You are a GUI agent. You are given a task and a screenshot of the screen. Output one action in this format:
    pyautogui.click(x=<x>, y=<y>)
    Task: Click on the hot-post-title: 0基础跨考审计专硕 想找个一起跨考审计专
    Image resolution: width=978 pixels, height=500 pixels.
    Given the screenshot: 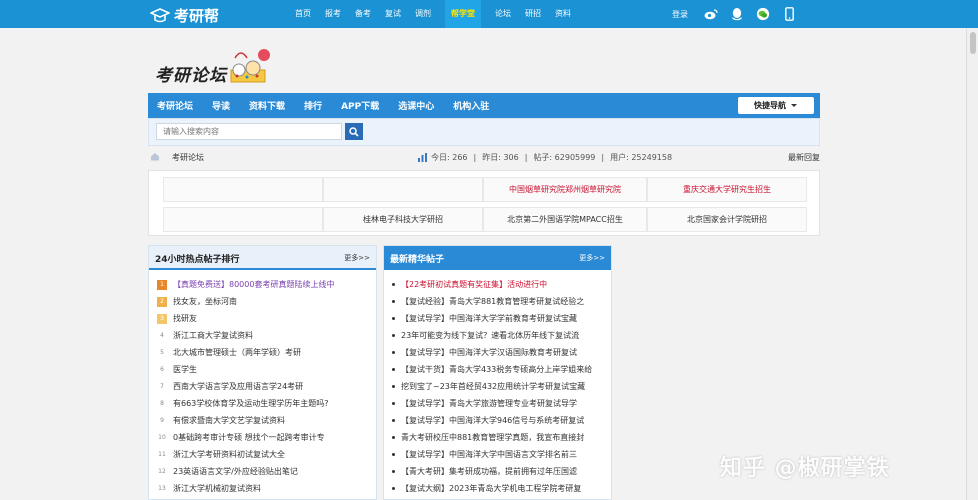 What is the action you would take?
    pyautogui.click(x=249, y=437)
    